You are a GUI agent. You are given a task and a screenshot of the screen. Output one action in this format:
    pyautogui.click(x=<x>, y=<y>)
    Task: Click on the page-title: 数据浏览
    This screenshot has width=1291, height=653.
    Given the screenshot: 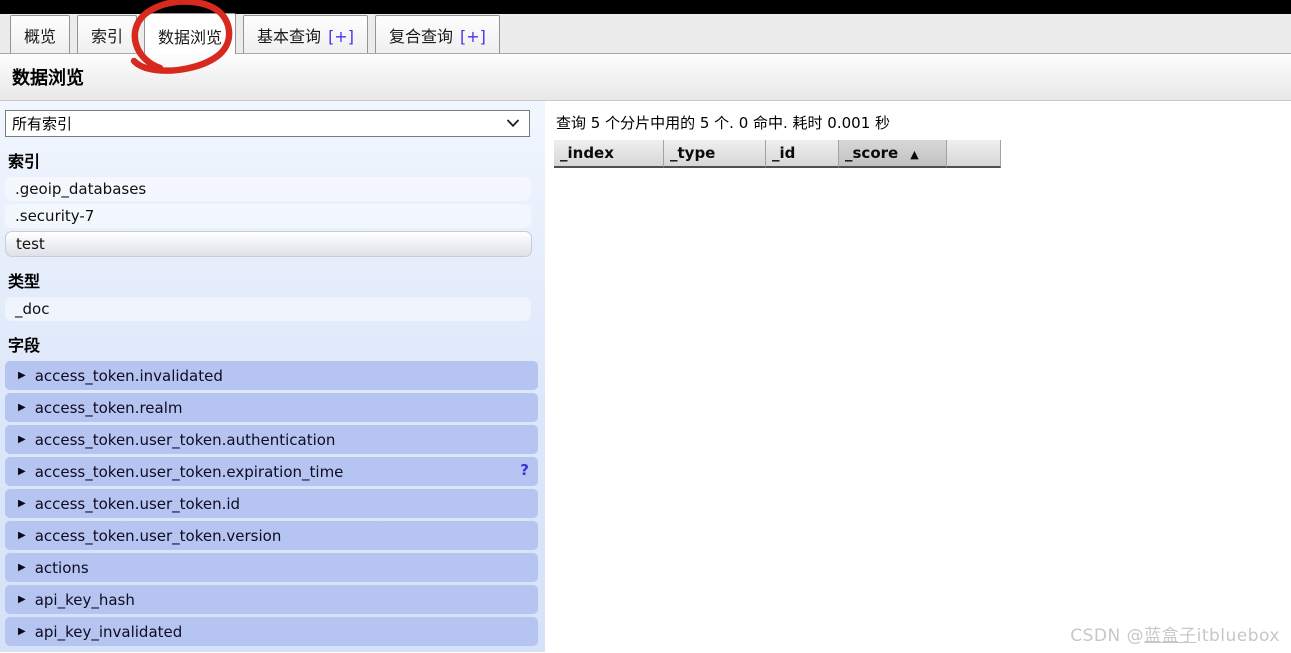 What is the action you would take?
    pyautogui.click(x=48, y=78)
    